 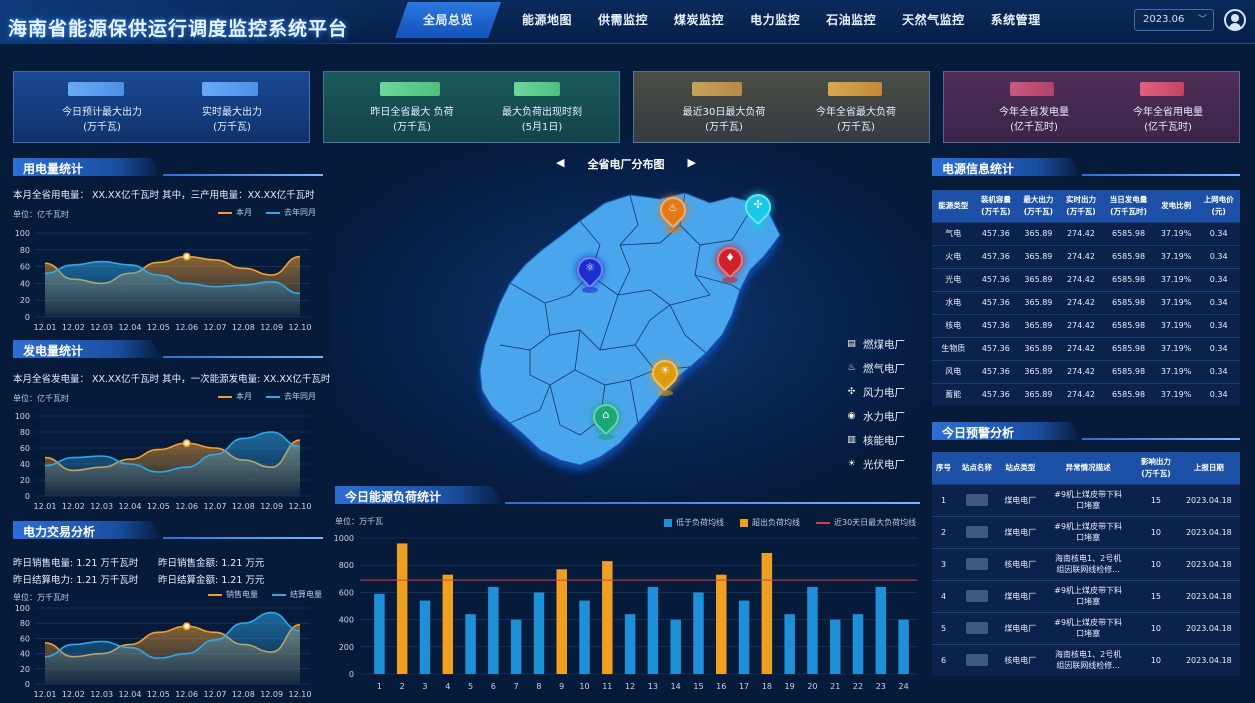 I want to click on nav-item-5: 石油监控, so click(x=851, y=20).